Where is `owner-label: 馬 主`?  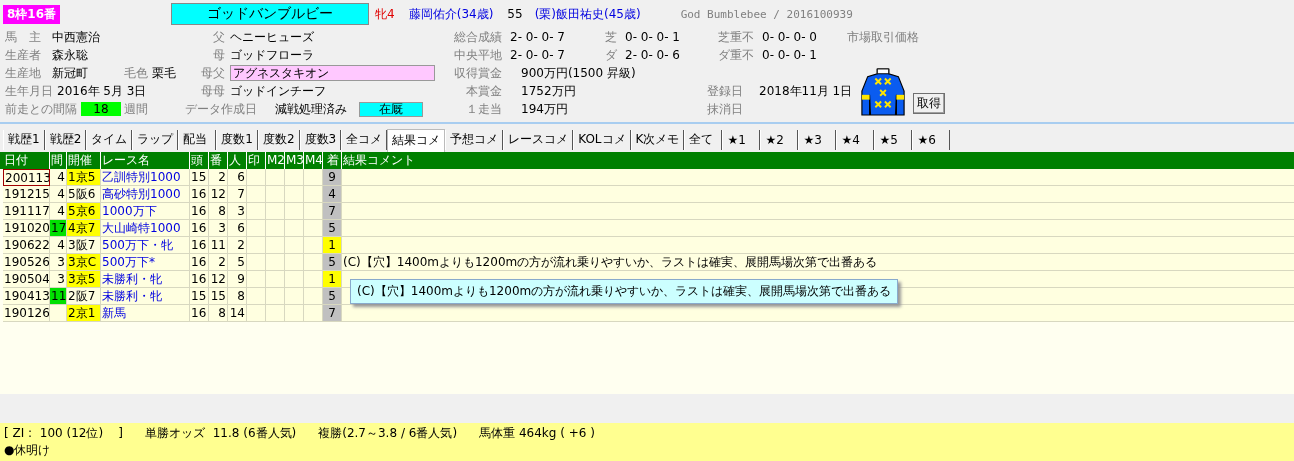 owner-label: 馬 主 is located at coordinates (23, 37).